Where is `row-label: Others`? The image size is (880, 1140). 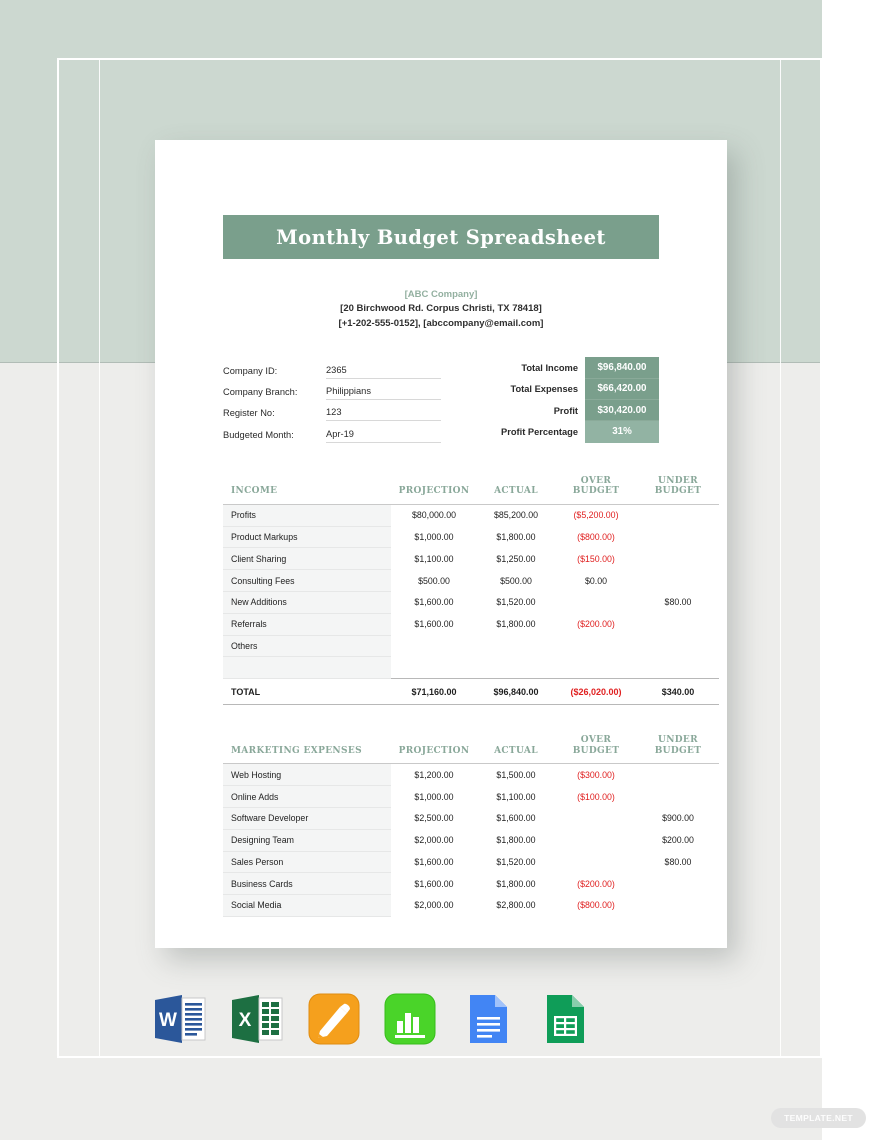 row-label: Others is located at coordinates (307, 646).